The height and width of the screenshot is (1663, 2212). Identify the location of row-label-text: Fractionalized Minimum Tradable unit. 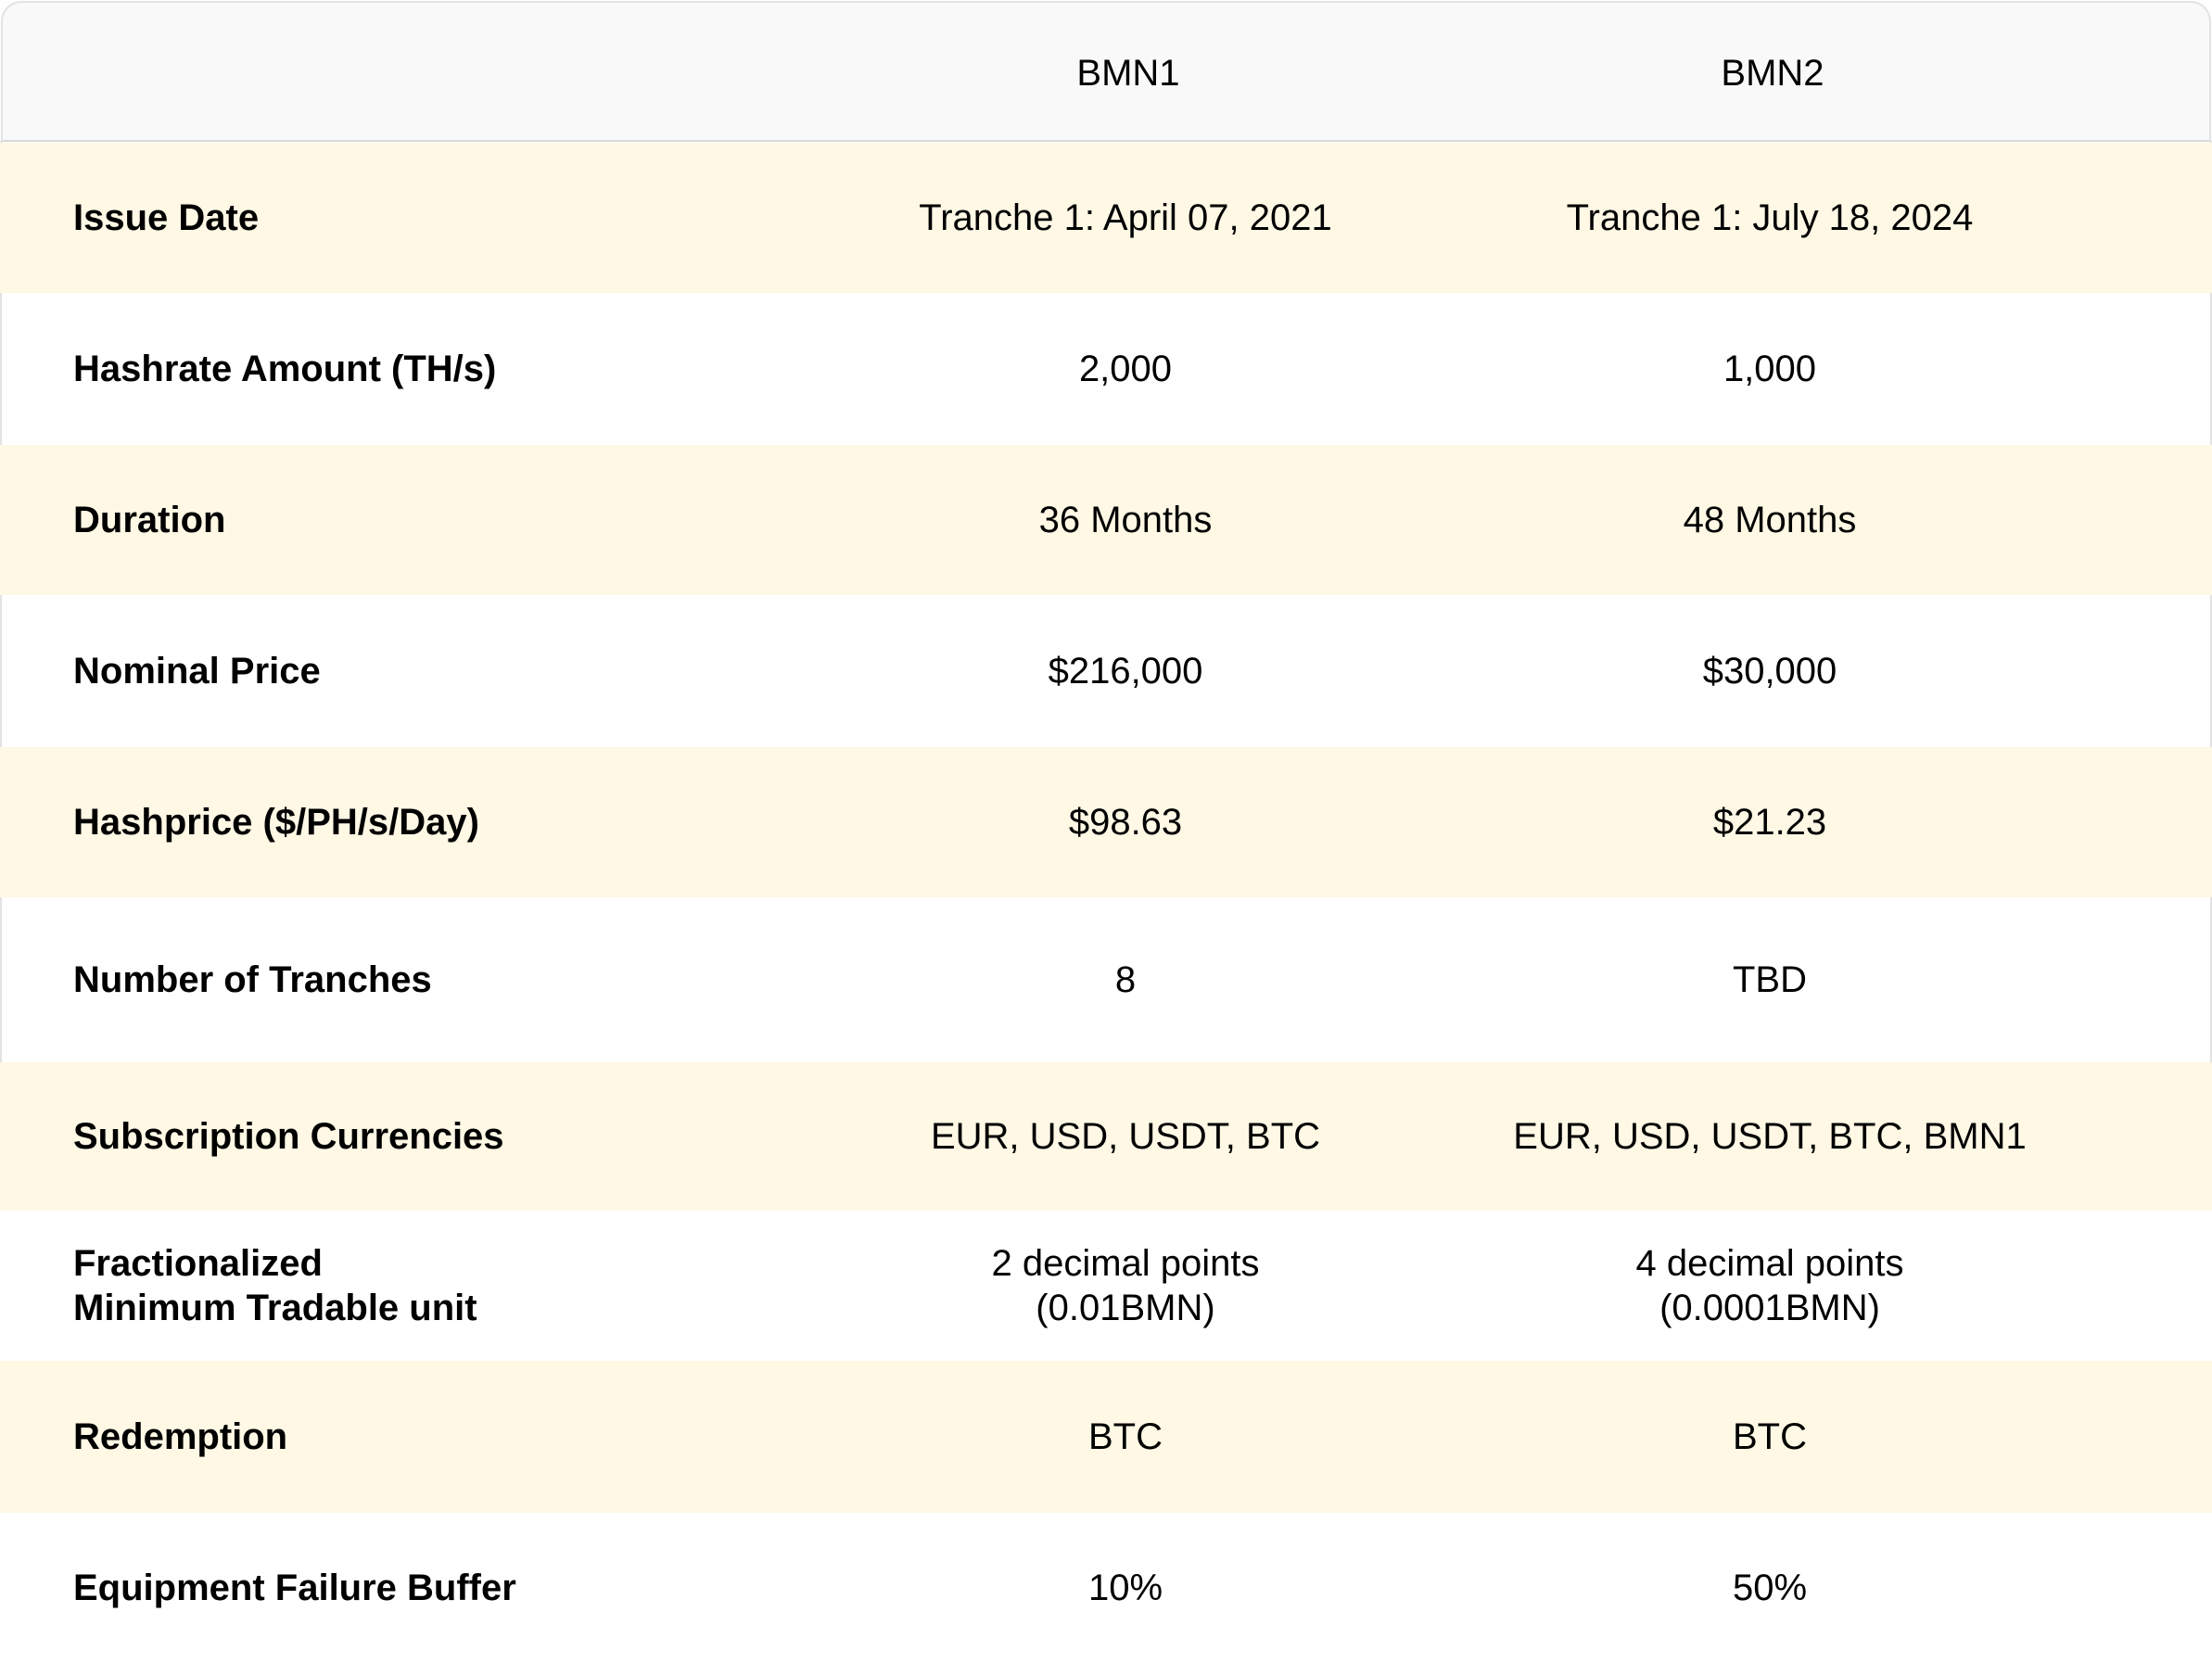
(275, 1285).